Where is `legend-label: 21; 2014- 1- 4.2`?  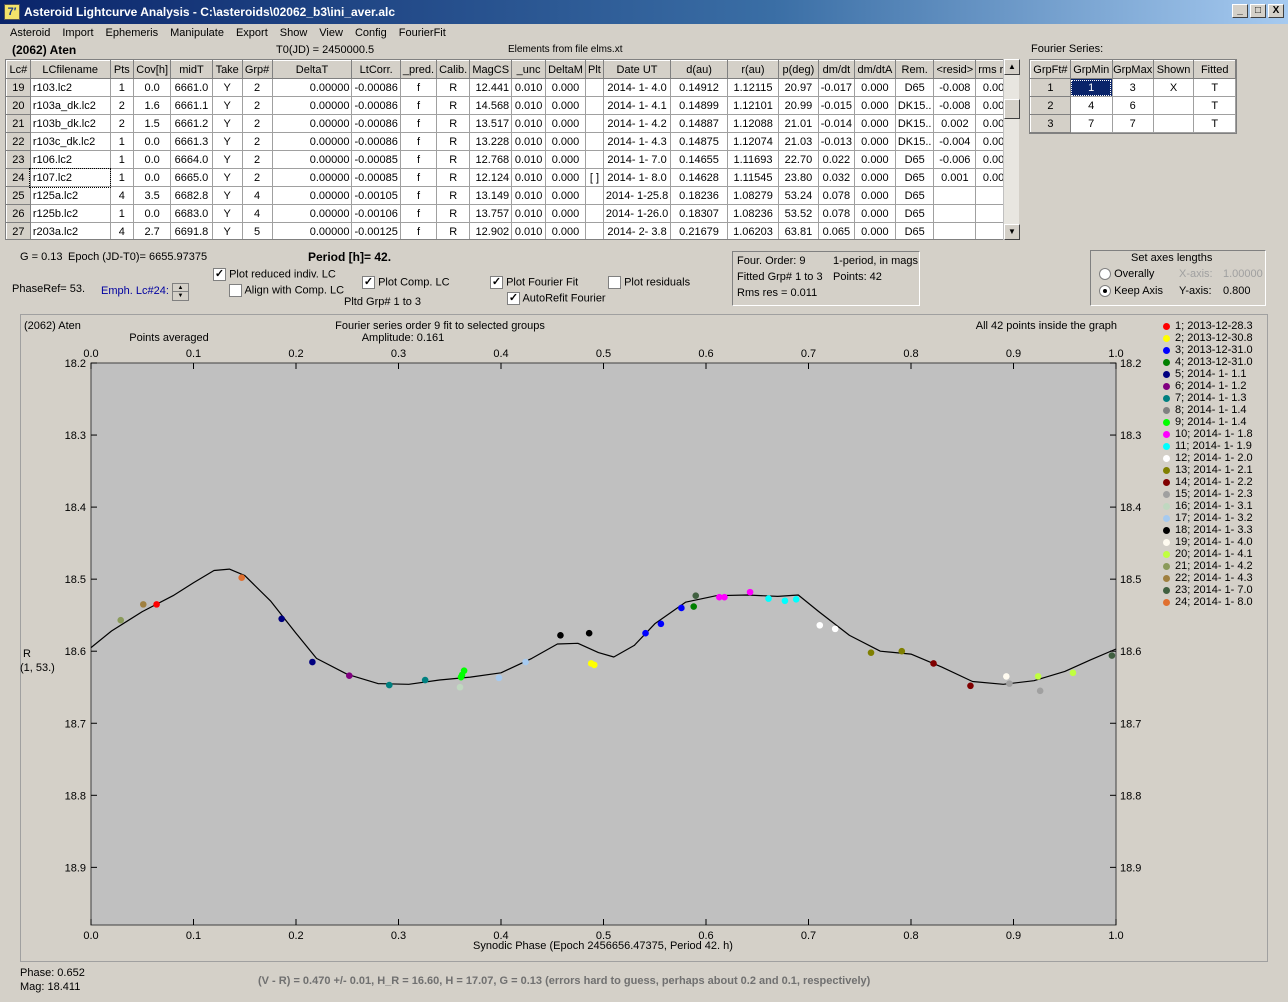
legend-label: 21; 2014- 1- 4.2 is located at coordinates (1214, 566).